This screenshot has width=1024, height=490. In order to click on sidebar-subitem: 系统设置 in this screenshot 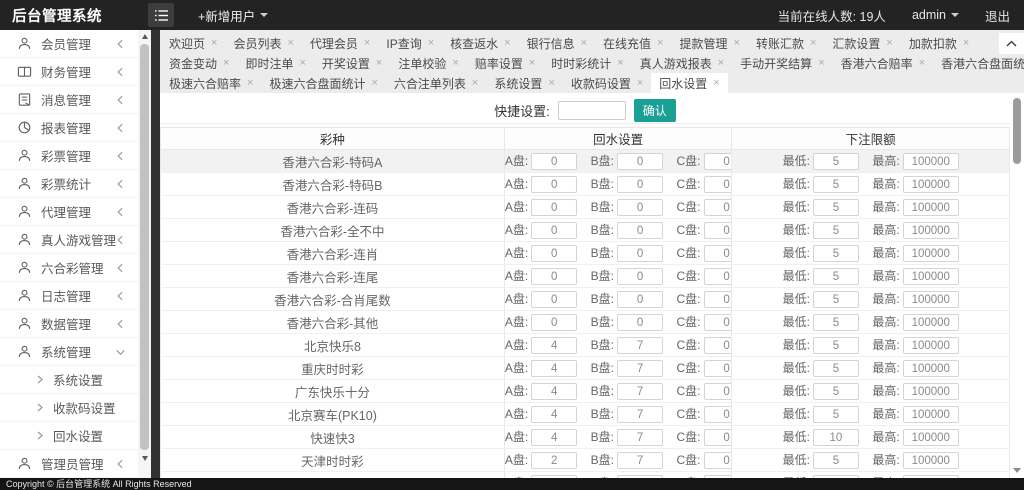, I will do `click(69, 380)`.